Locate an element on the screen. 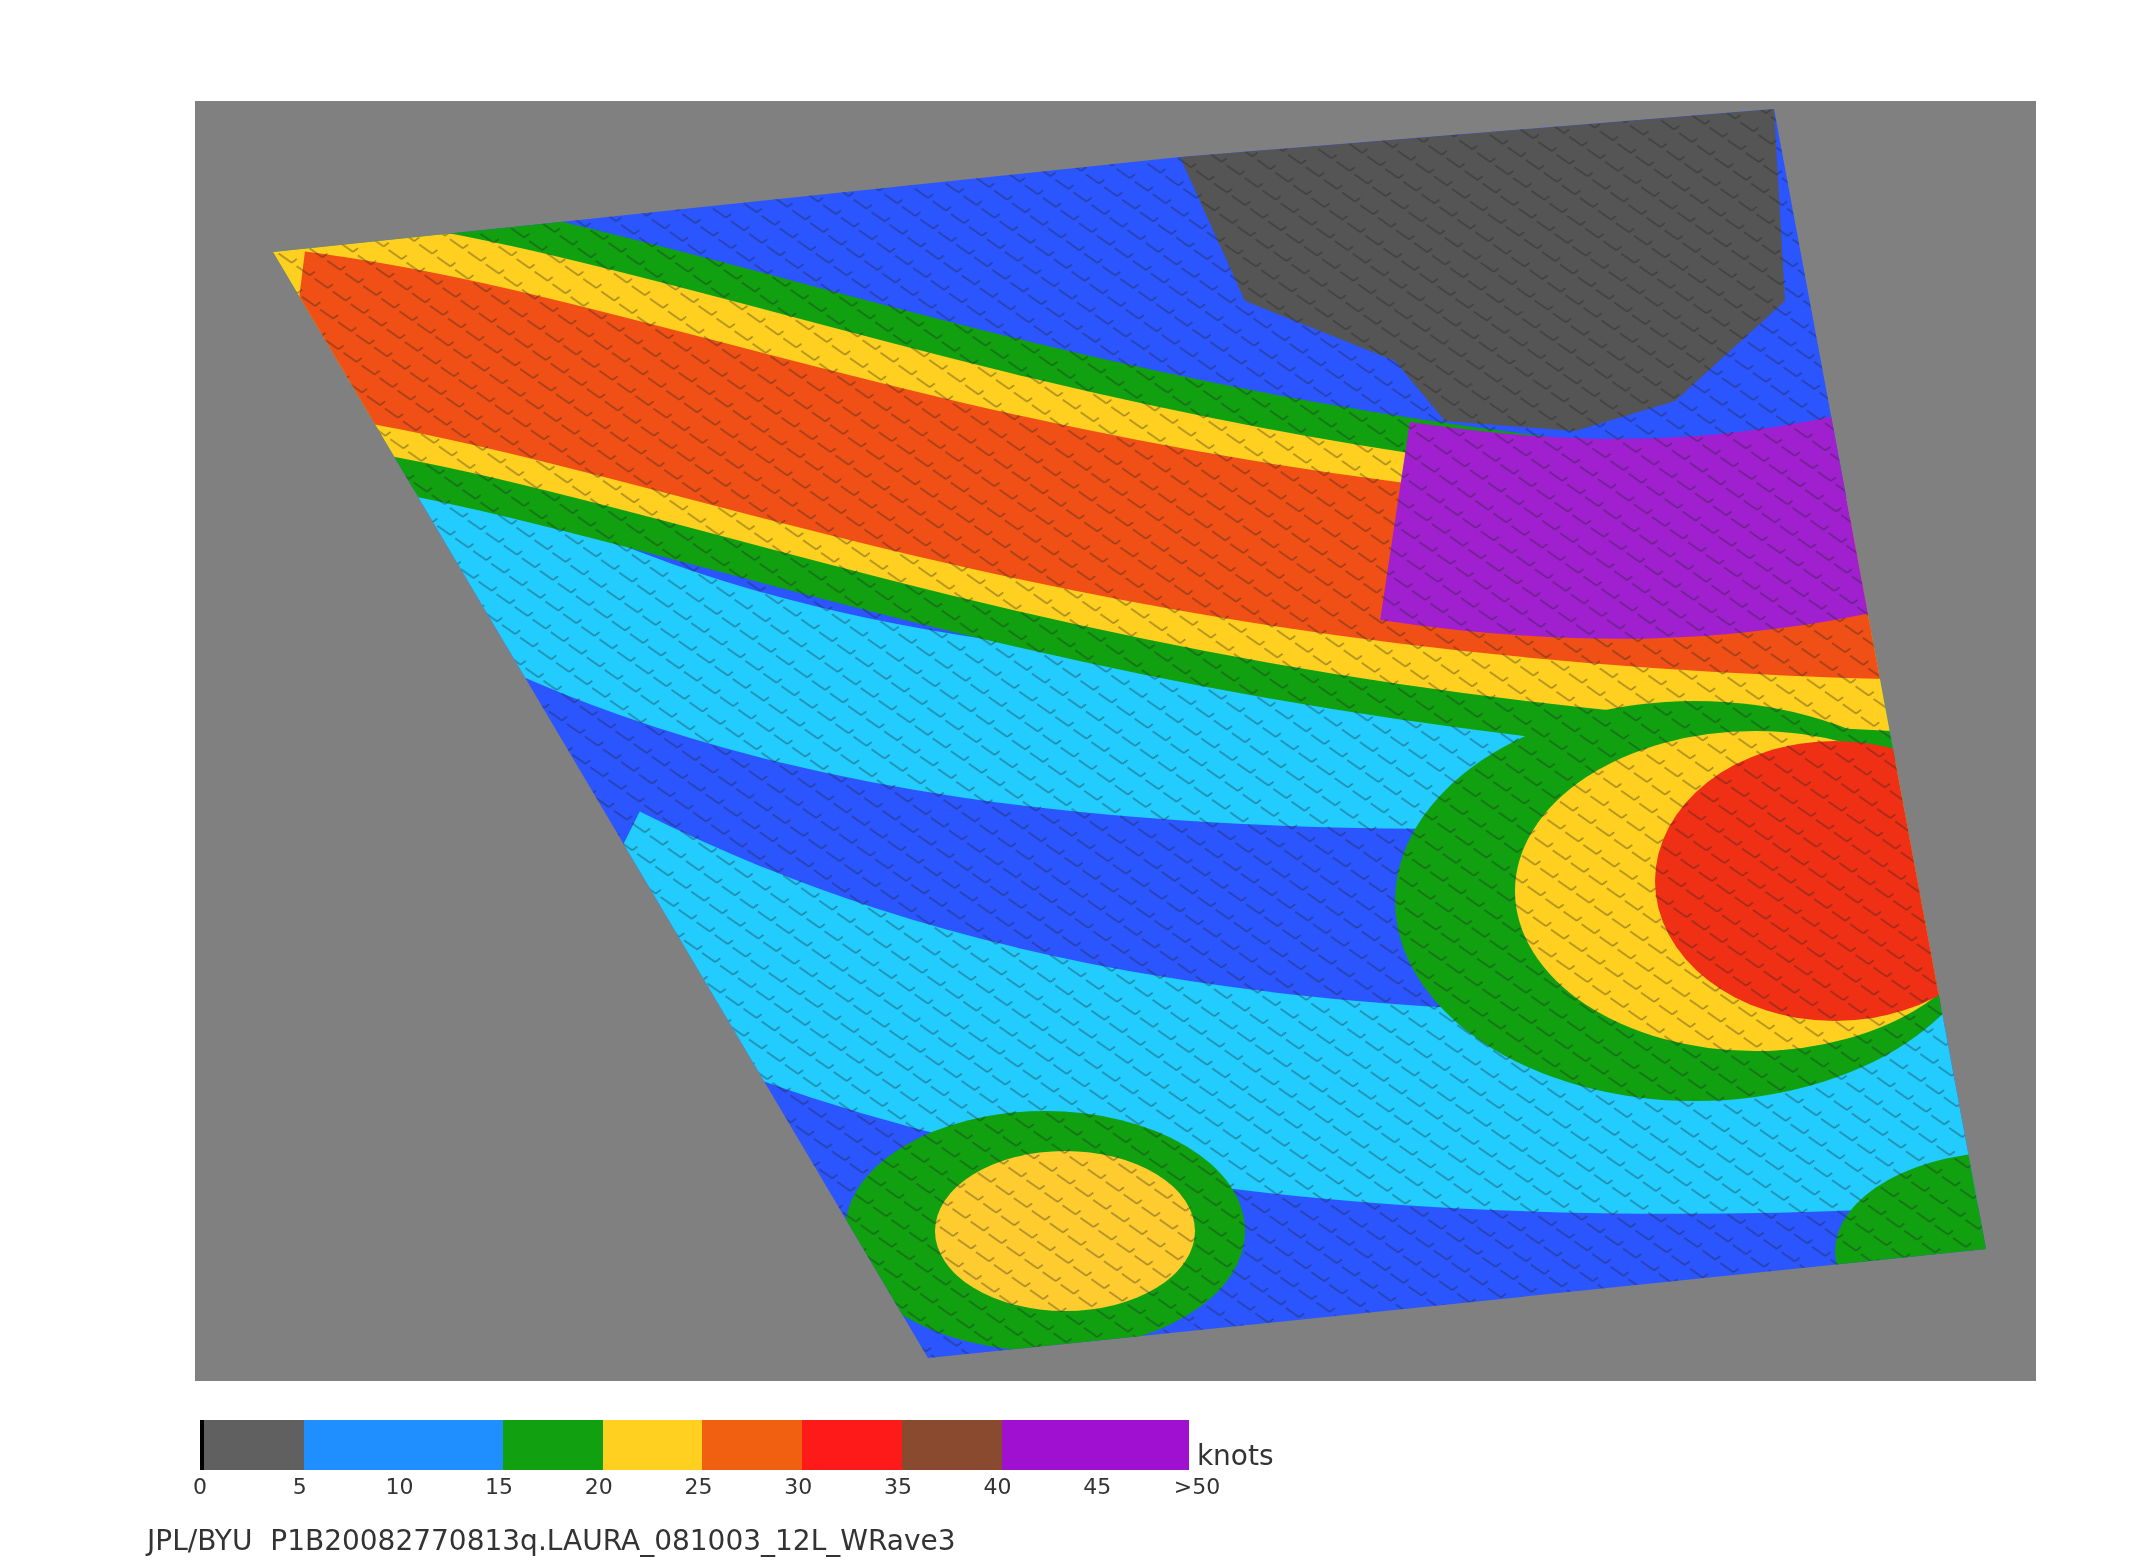 This screenshot has width=2140, height=1560. plot-caption: JPL/BYU P1B20082770813q.LAURA_081003_12L_WRave3 is located at coordinates (552, 1540).